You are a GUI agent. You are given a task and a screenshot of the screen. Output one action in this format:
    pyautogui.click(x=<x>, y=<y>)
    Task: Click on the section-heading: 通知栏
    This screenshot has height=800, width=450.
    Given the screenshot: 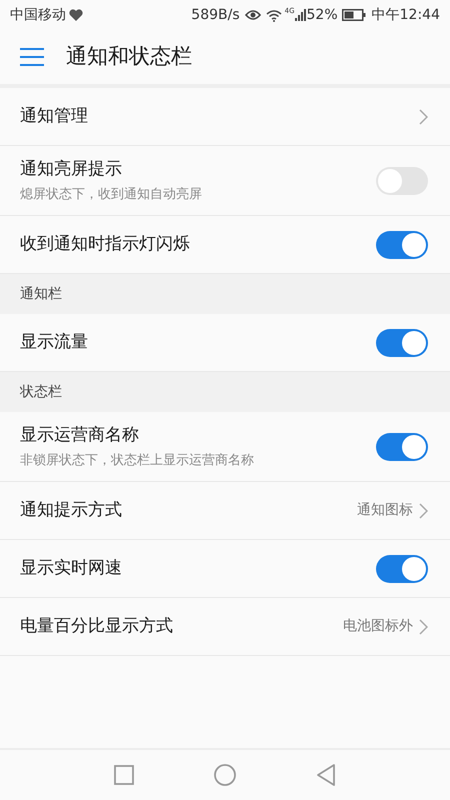 What is the action you would take?
    pyautogui.click(x=41, y=294)
    